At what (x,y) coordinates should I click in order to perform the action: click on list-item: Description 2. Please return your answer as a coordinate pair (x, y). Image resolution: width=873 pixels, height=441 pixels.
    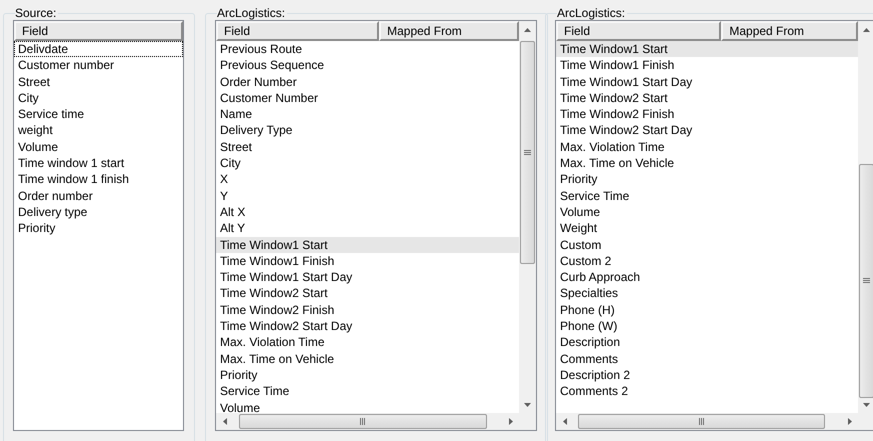
    Looking at the image, I should click on (707, 375).